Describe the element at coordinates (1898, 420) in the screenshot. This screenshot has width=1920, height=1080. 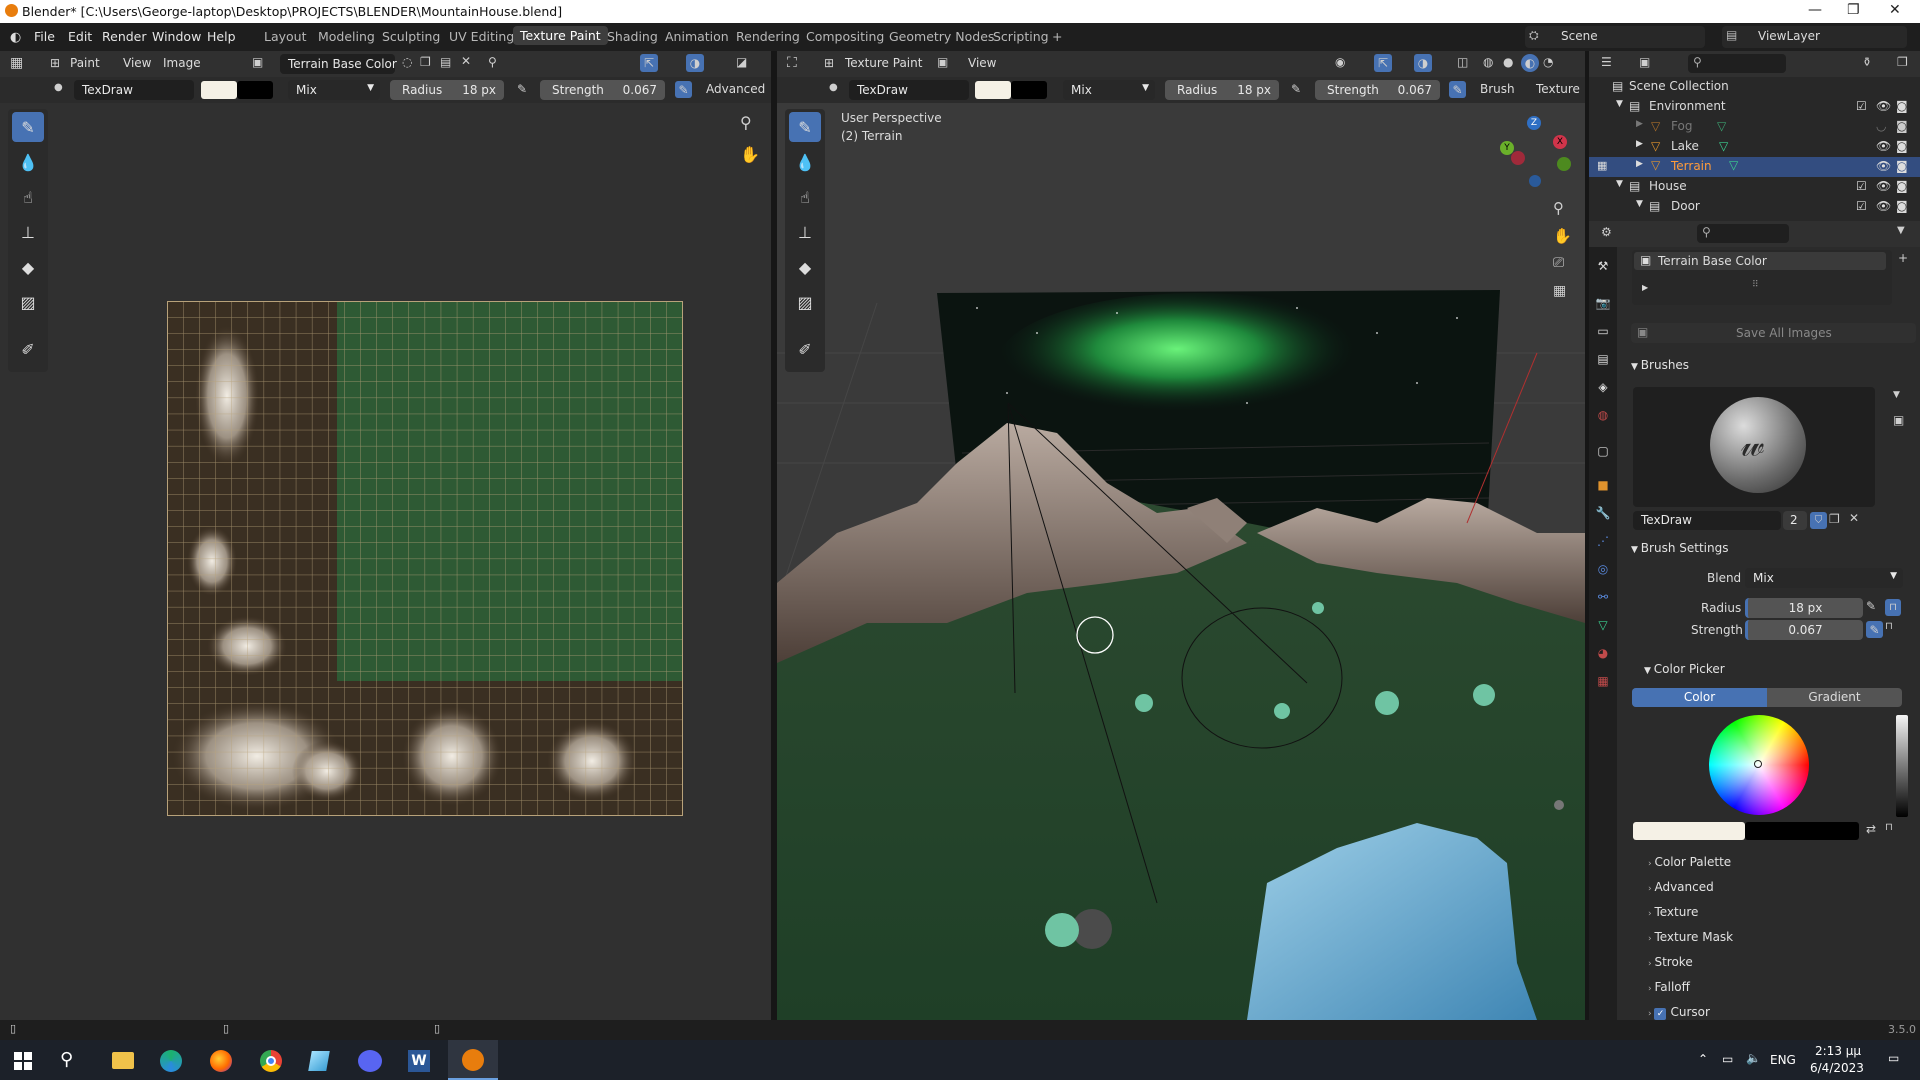
I see `brush-icon-image-icon: ▣` at that location.